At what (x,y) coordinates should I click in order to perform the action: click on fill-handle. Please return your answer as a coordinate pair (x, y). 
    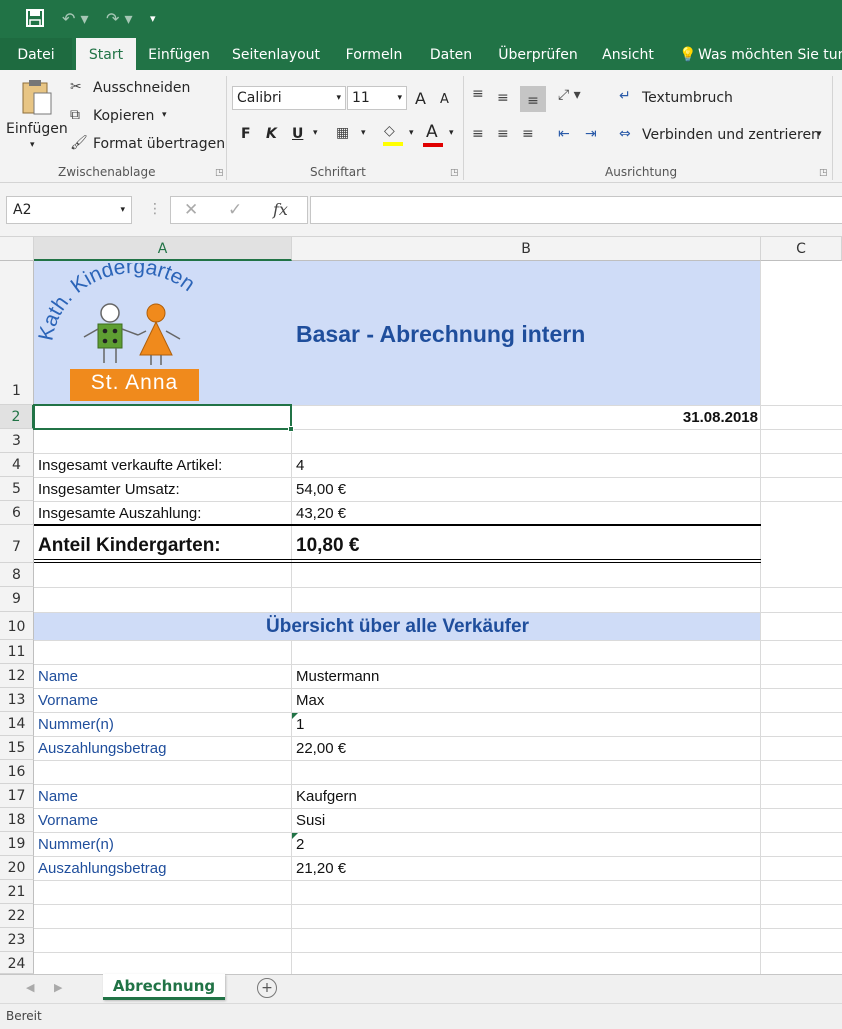
    Looking at the image, I should click on (291, 429).